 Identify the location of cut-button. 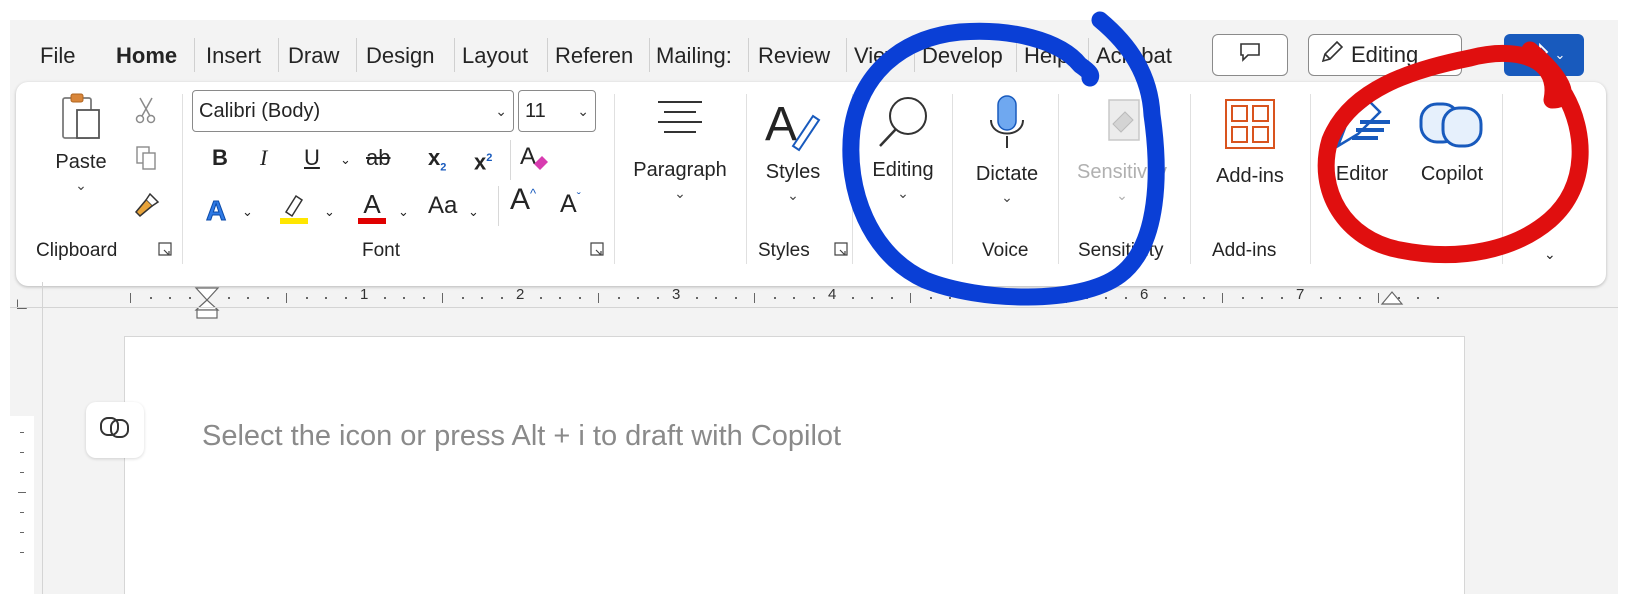
(146, 112).